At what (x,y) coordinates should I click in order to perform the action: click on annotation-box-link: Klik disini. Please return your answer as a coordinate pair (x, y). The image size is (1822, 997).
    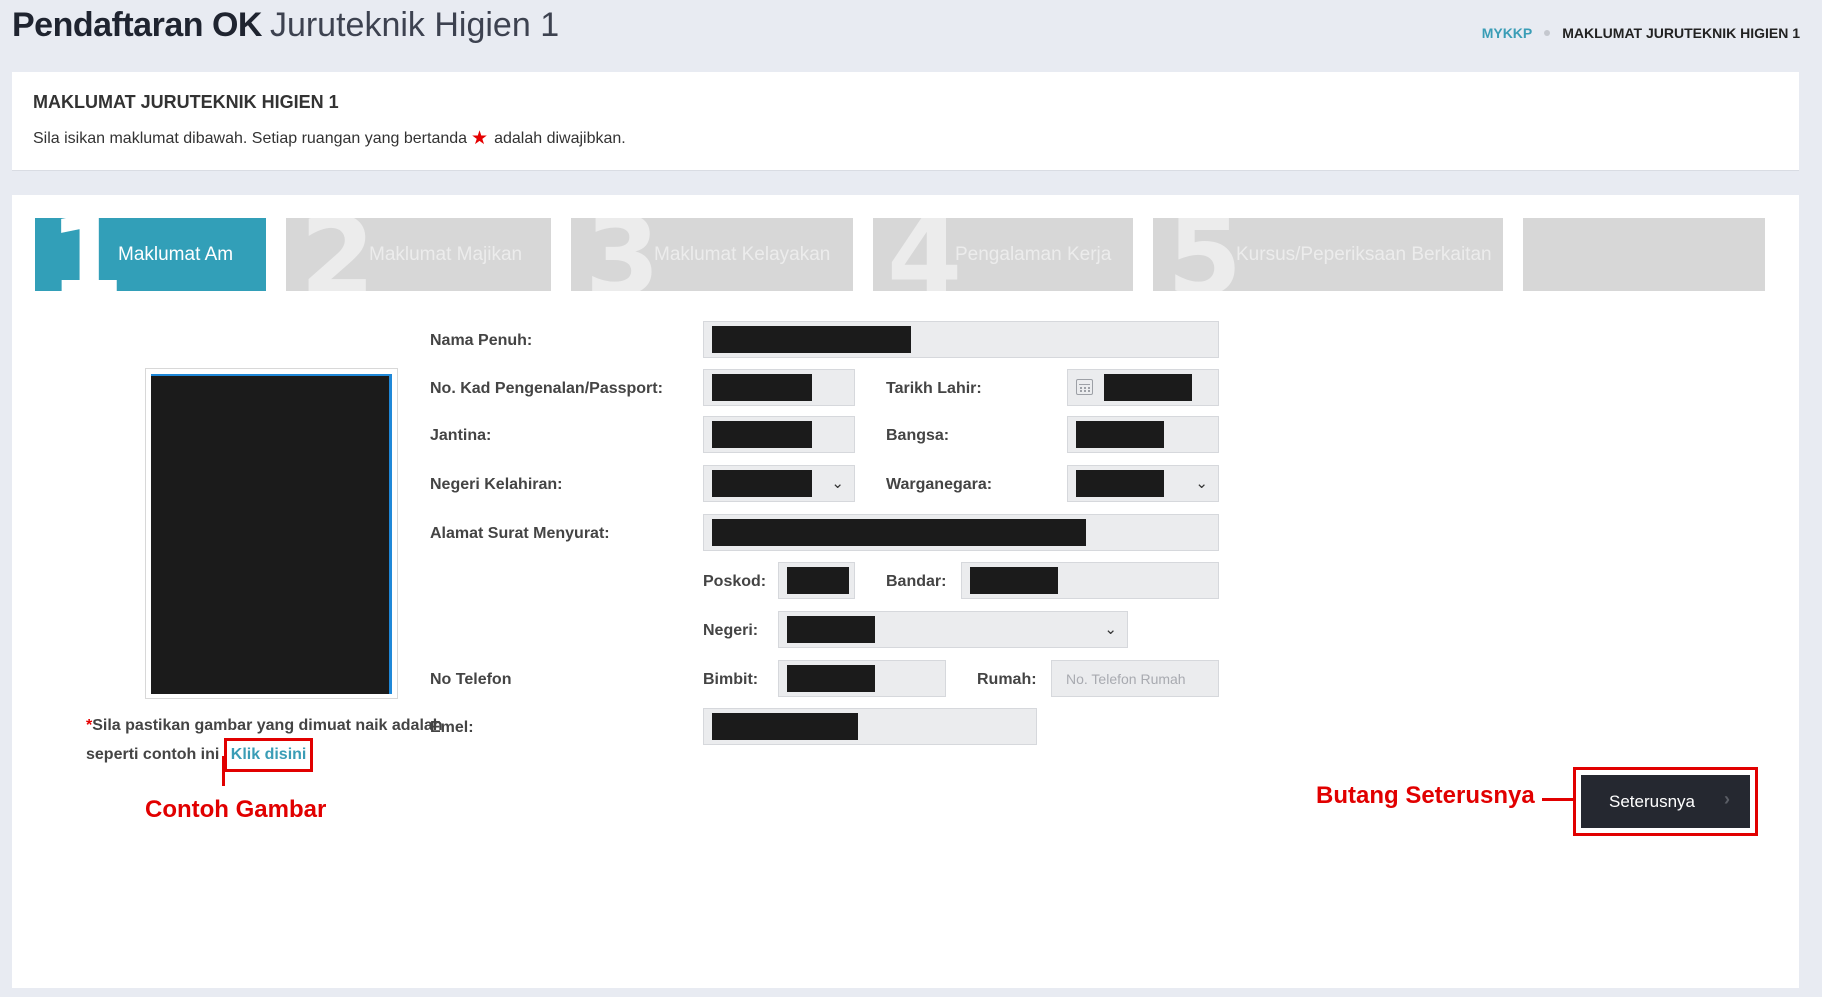
    Looking at the image, I should click on (268, 755).